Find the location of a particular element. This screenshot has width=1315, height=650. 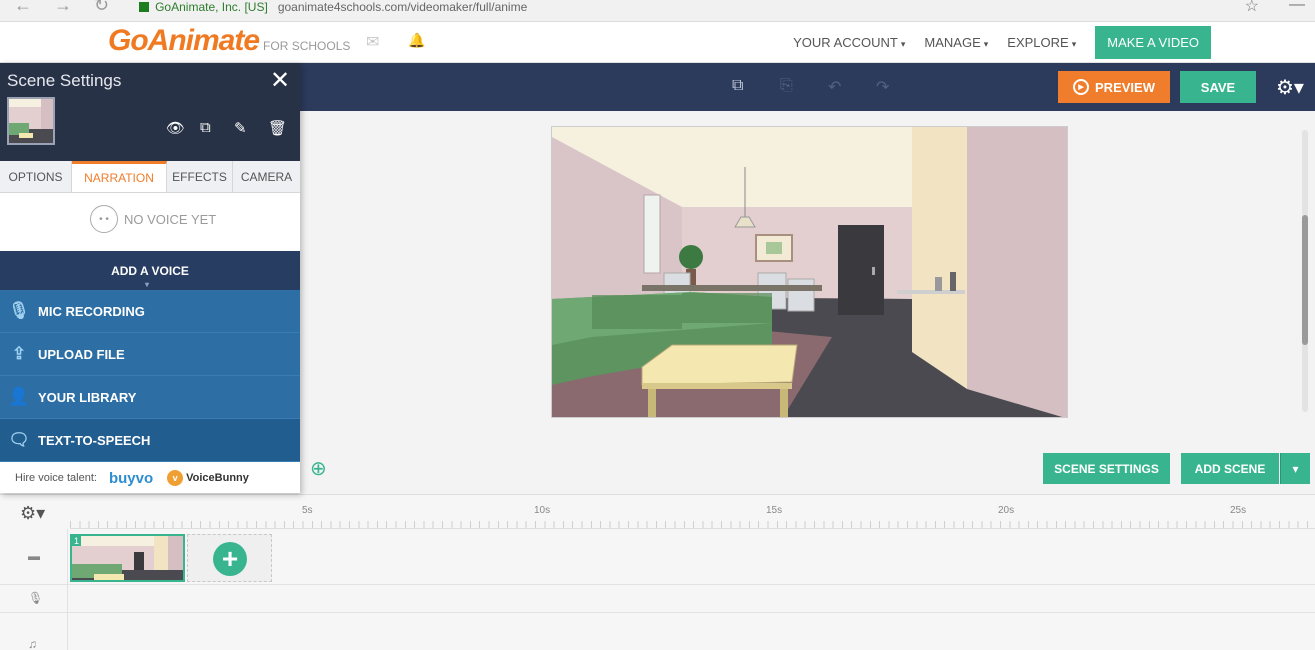

tick-label: 20s is located at coordinates (1006, 510).